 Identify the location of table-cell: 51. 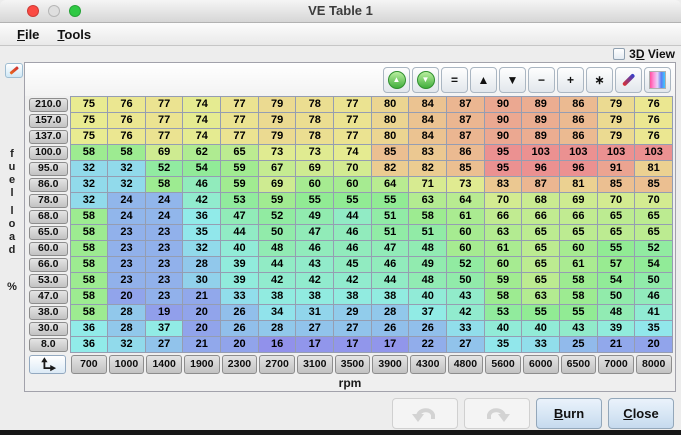
(428, 232).